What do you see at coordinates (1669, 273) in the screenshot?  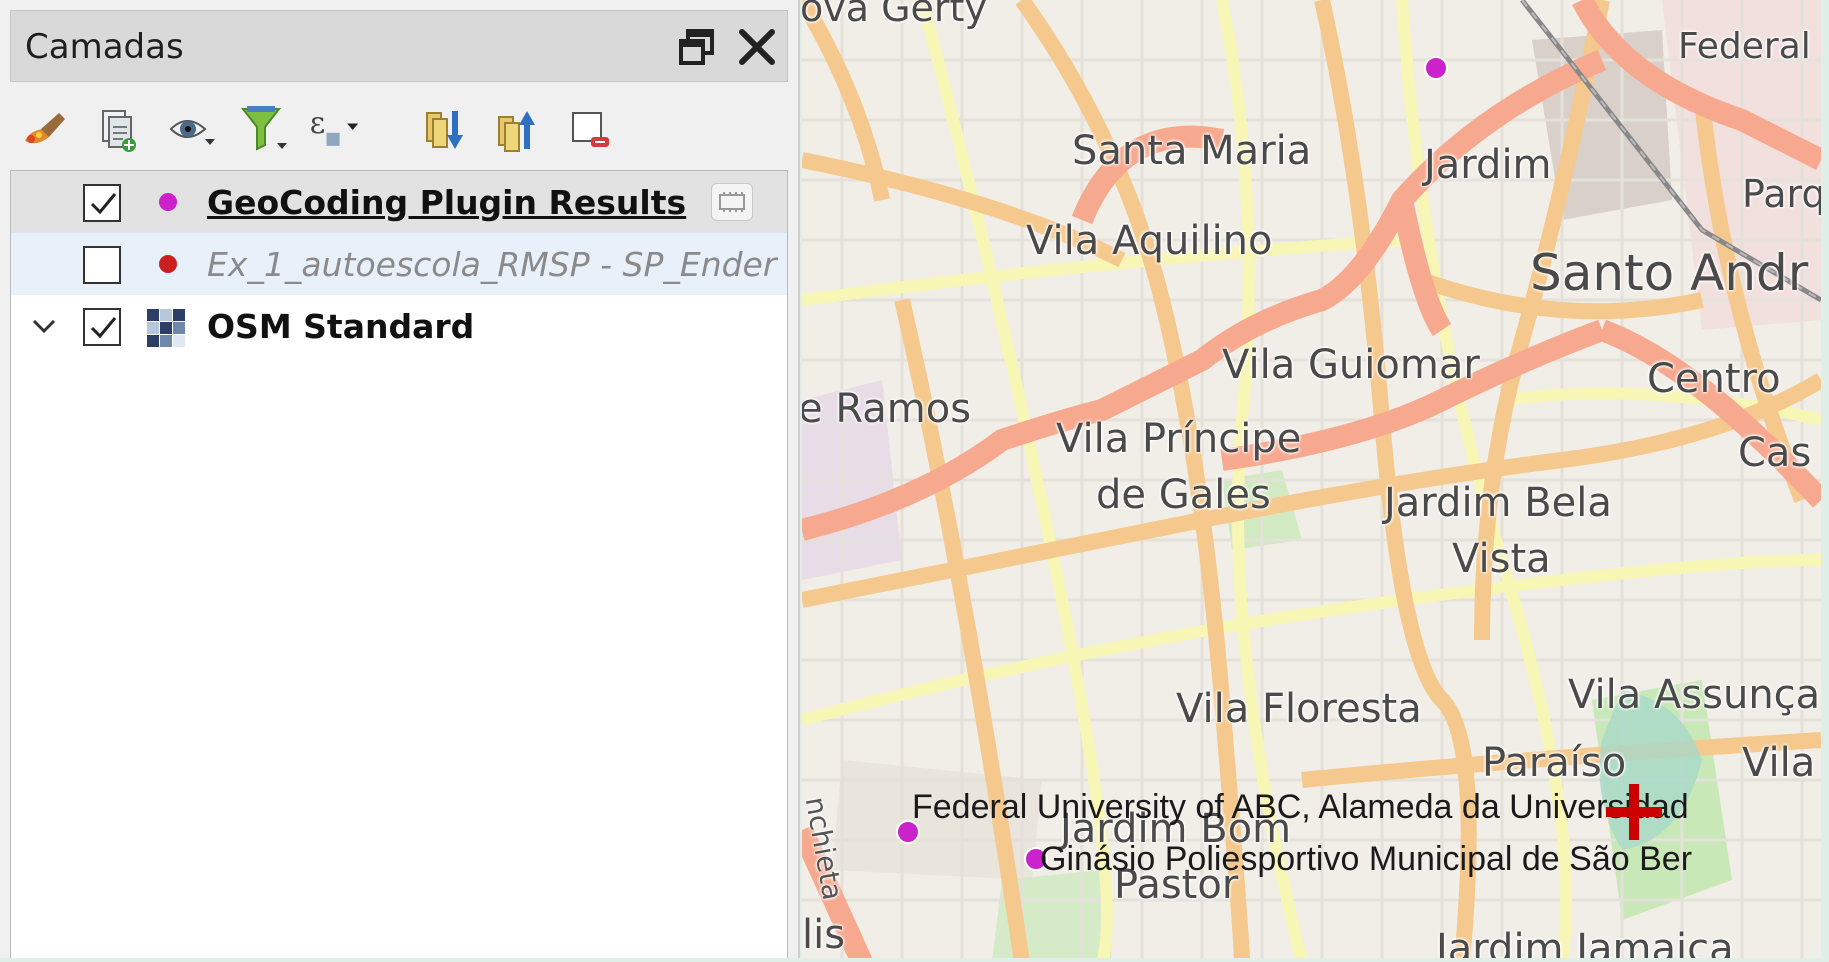 I see `map-place-label: Santo Andr` at bounding box center [1669, 273].